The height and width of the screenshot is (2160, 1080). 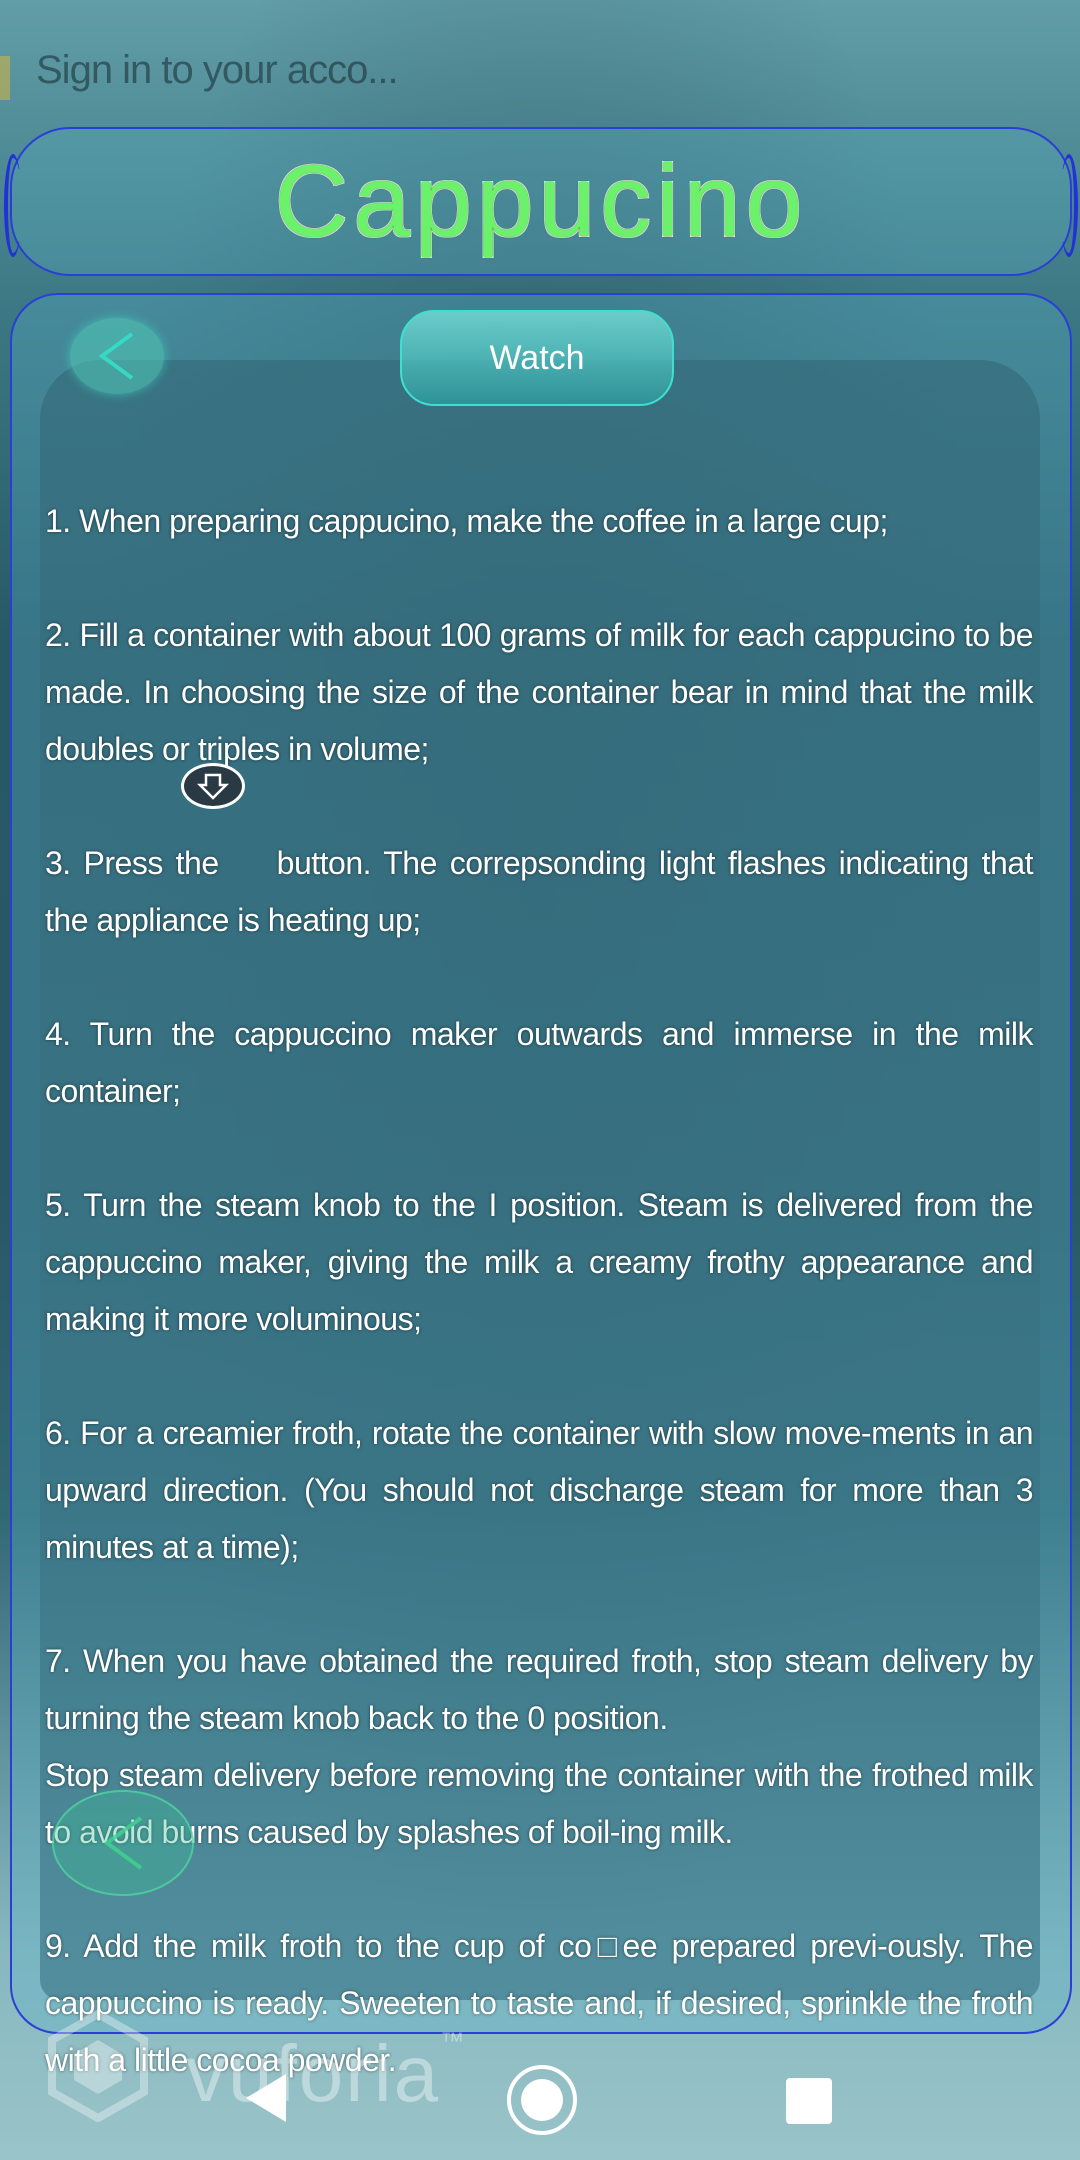 I want to click on page-title: Cappucino, so click(x=541, y=201).